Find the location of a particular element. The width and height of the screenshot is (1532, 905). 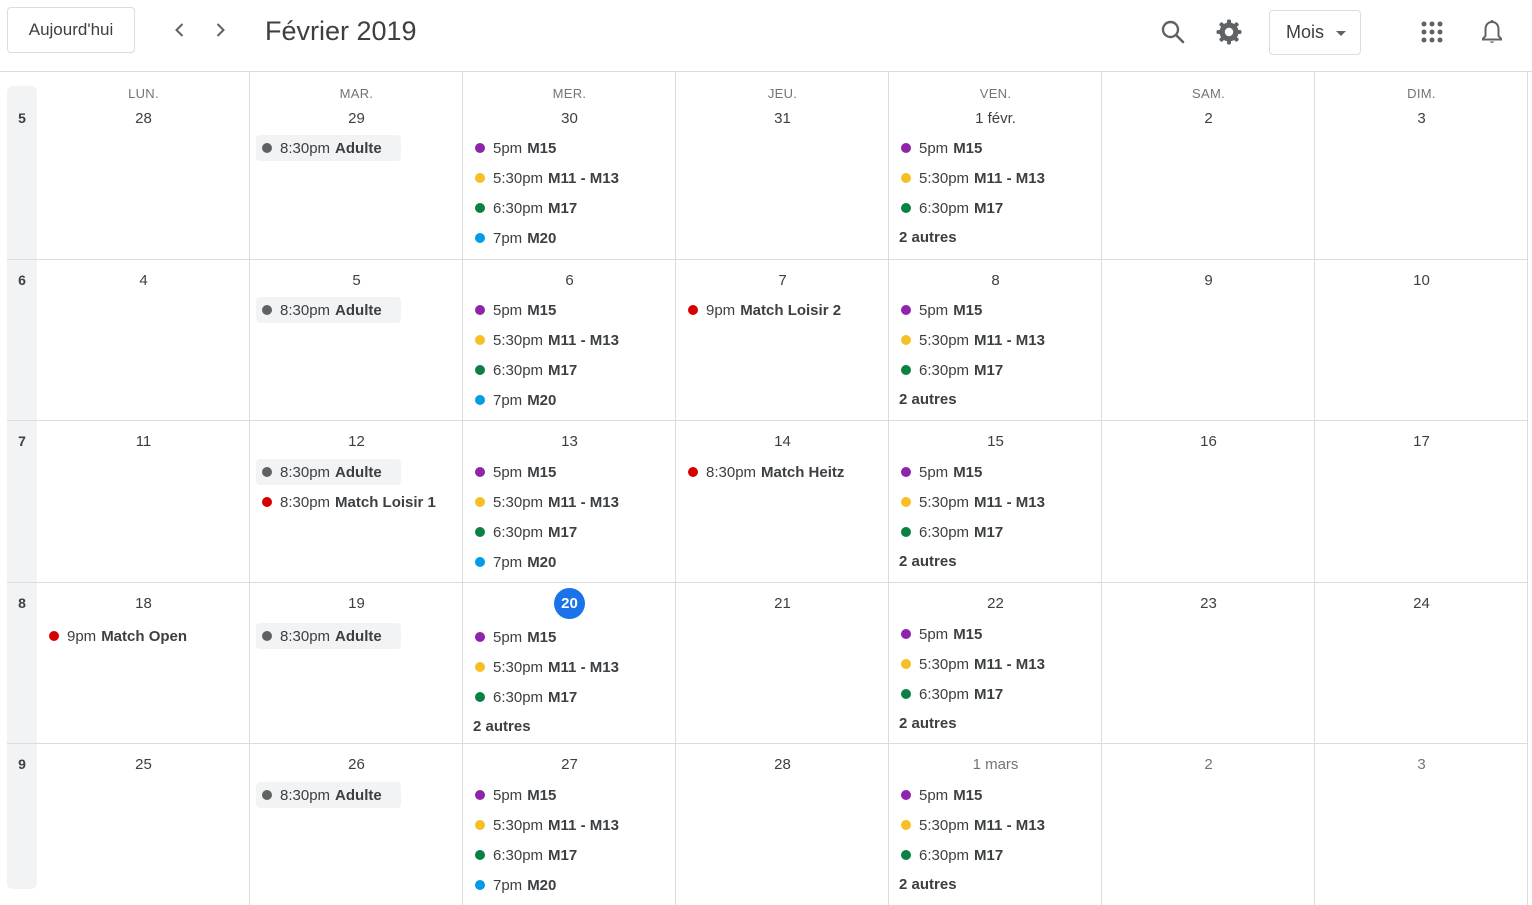

date-number: 26 is located at coordinates (356, 764).